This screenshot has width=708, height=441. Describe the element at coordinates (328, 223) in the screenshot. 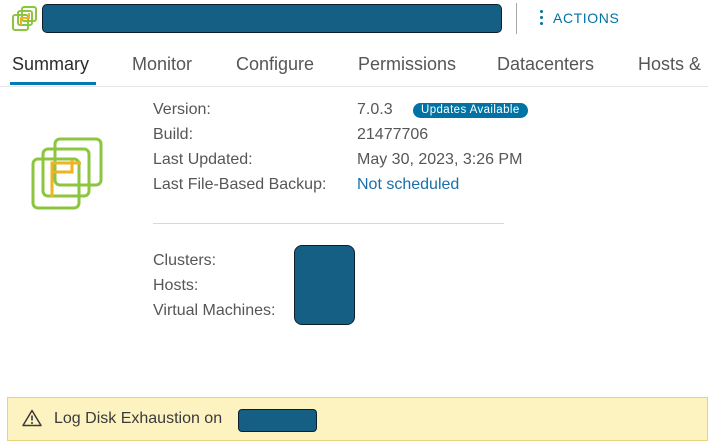

I see `section-divider` at that location.